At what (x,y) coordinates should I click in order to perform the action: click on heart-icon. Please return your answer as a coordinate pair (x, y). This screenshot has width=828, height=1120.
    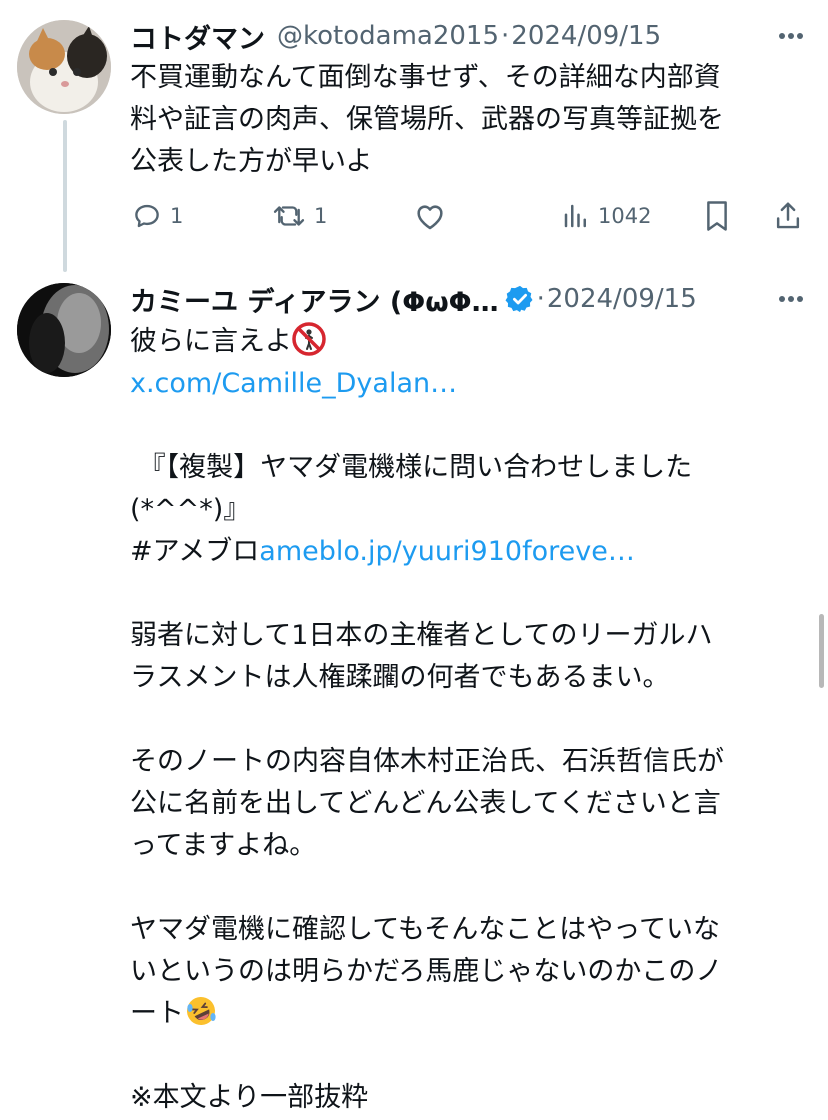
    Looking at the image, I should click on (430, 217).